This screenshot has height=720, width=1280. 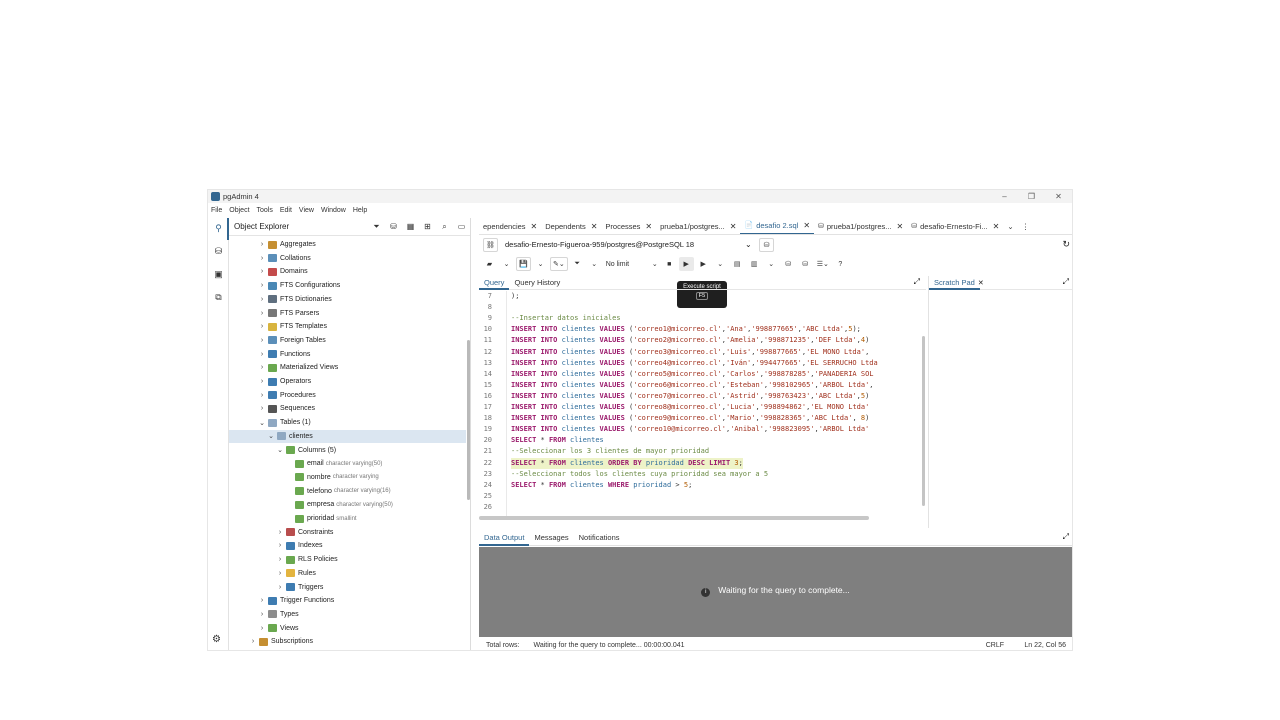 What do you see at coordinates (504, 538) in the screenshot?
I see `tab-data-output: Data Output` at bounding box center [504, 538].